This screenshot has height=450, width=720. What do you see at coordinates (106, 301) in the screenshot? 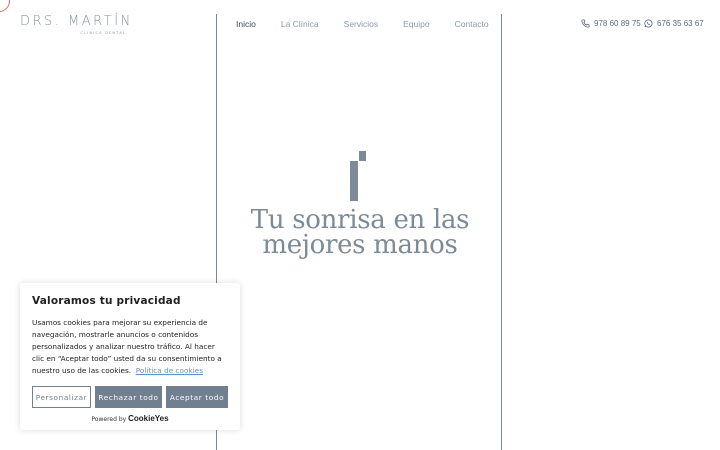
I see `cookie-title: Valoramos tu privacidad` at bounding box center [106, 301].